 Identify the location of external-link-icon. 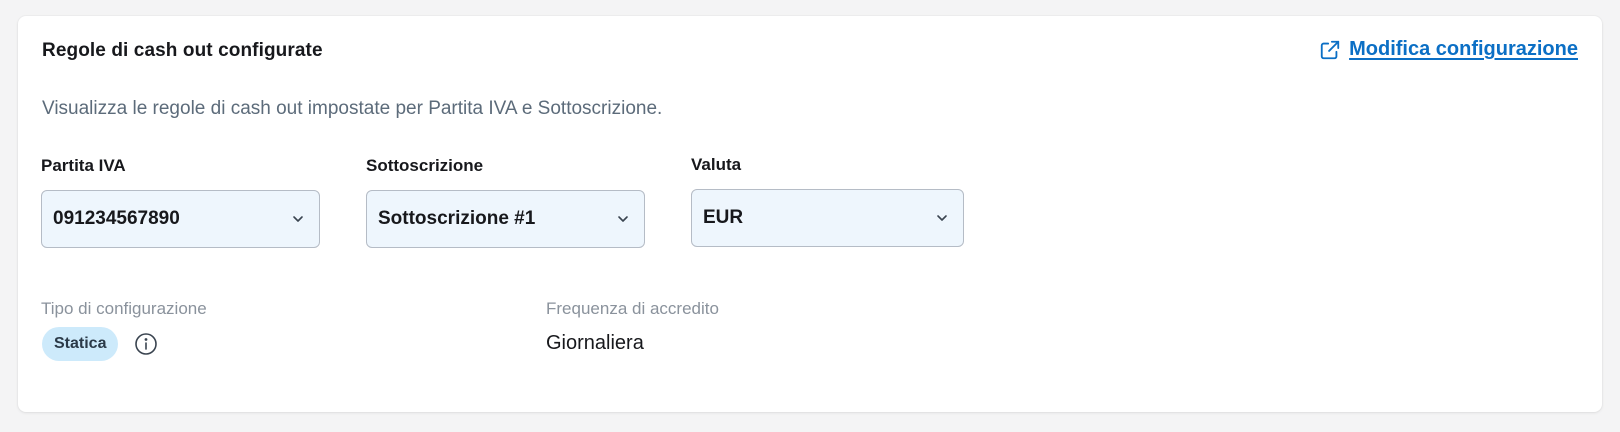
(1330, 49).